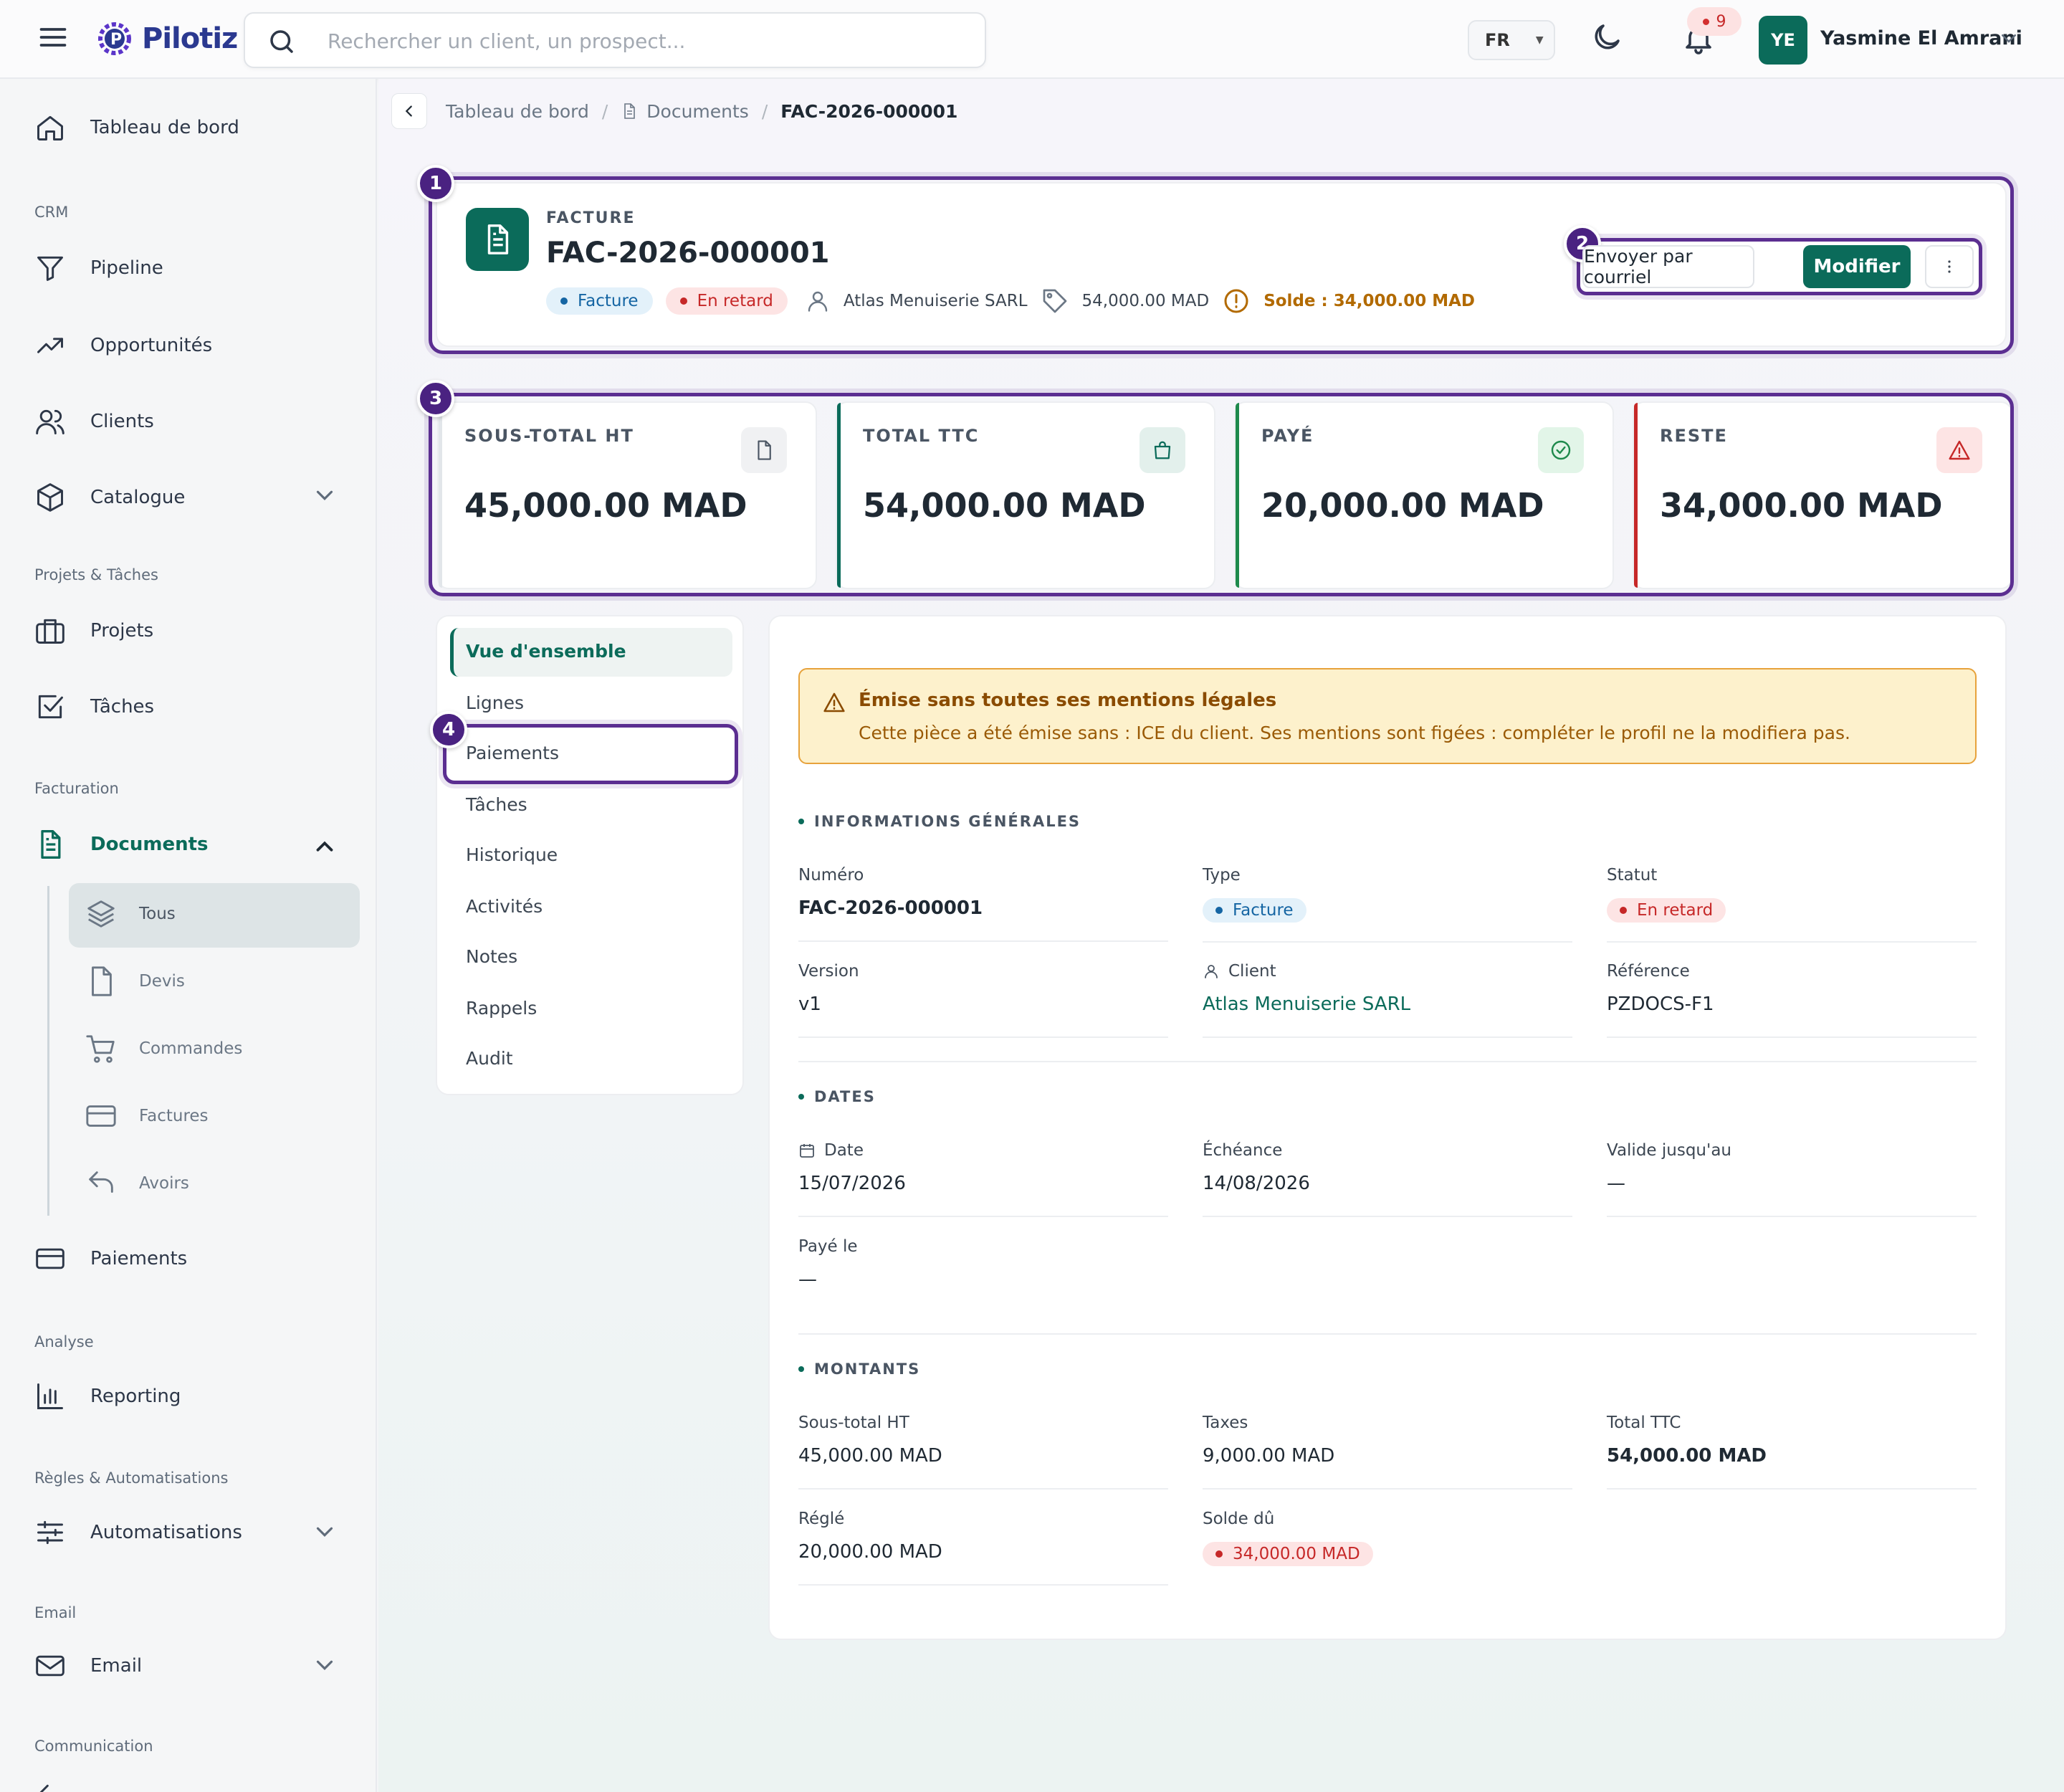 This screenshot has width=2064, height=1792. What do you see at coordinates (1387, 1452) in the screenshot?
I see `field-taxes: Taxes 9,000.00 MAD` at bounding box center [1387, 1452].